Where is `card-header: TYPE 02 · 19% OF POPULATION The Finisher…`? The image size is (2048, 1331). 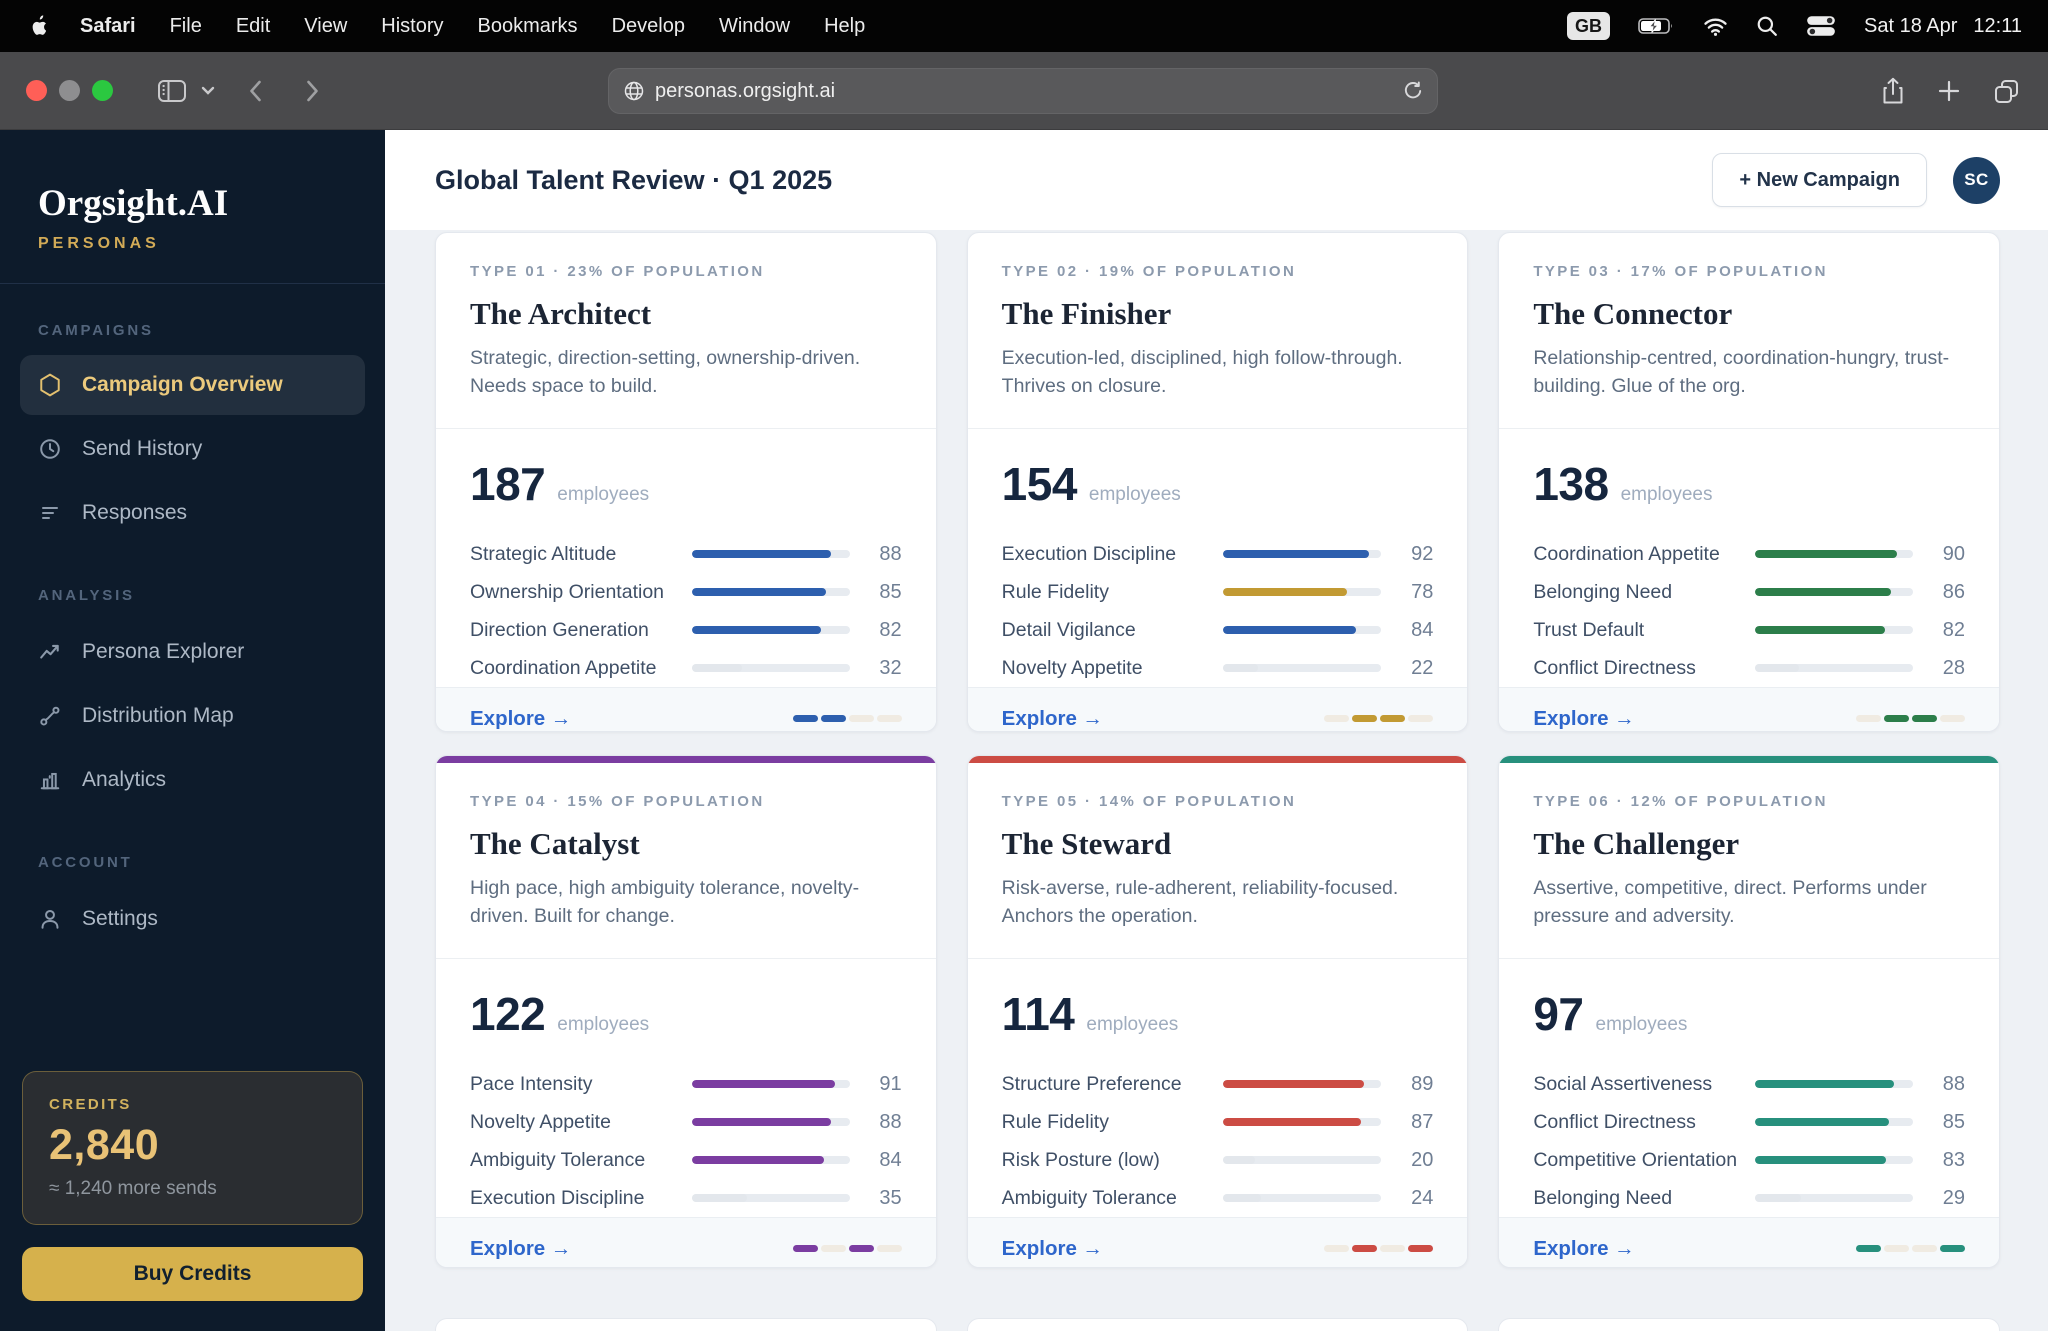
card-header: TYPE 02 · 19% OF POPULATION The Finisher… is located at coordinates (1218, 330).